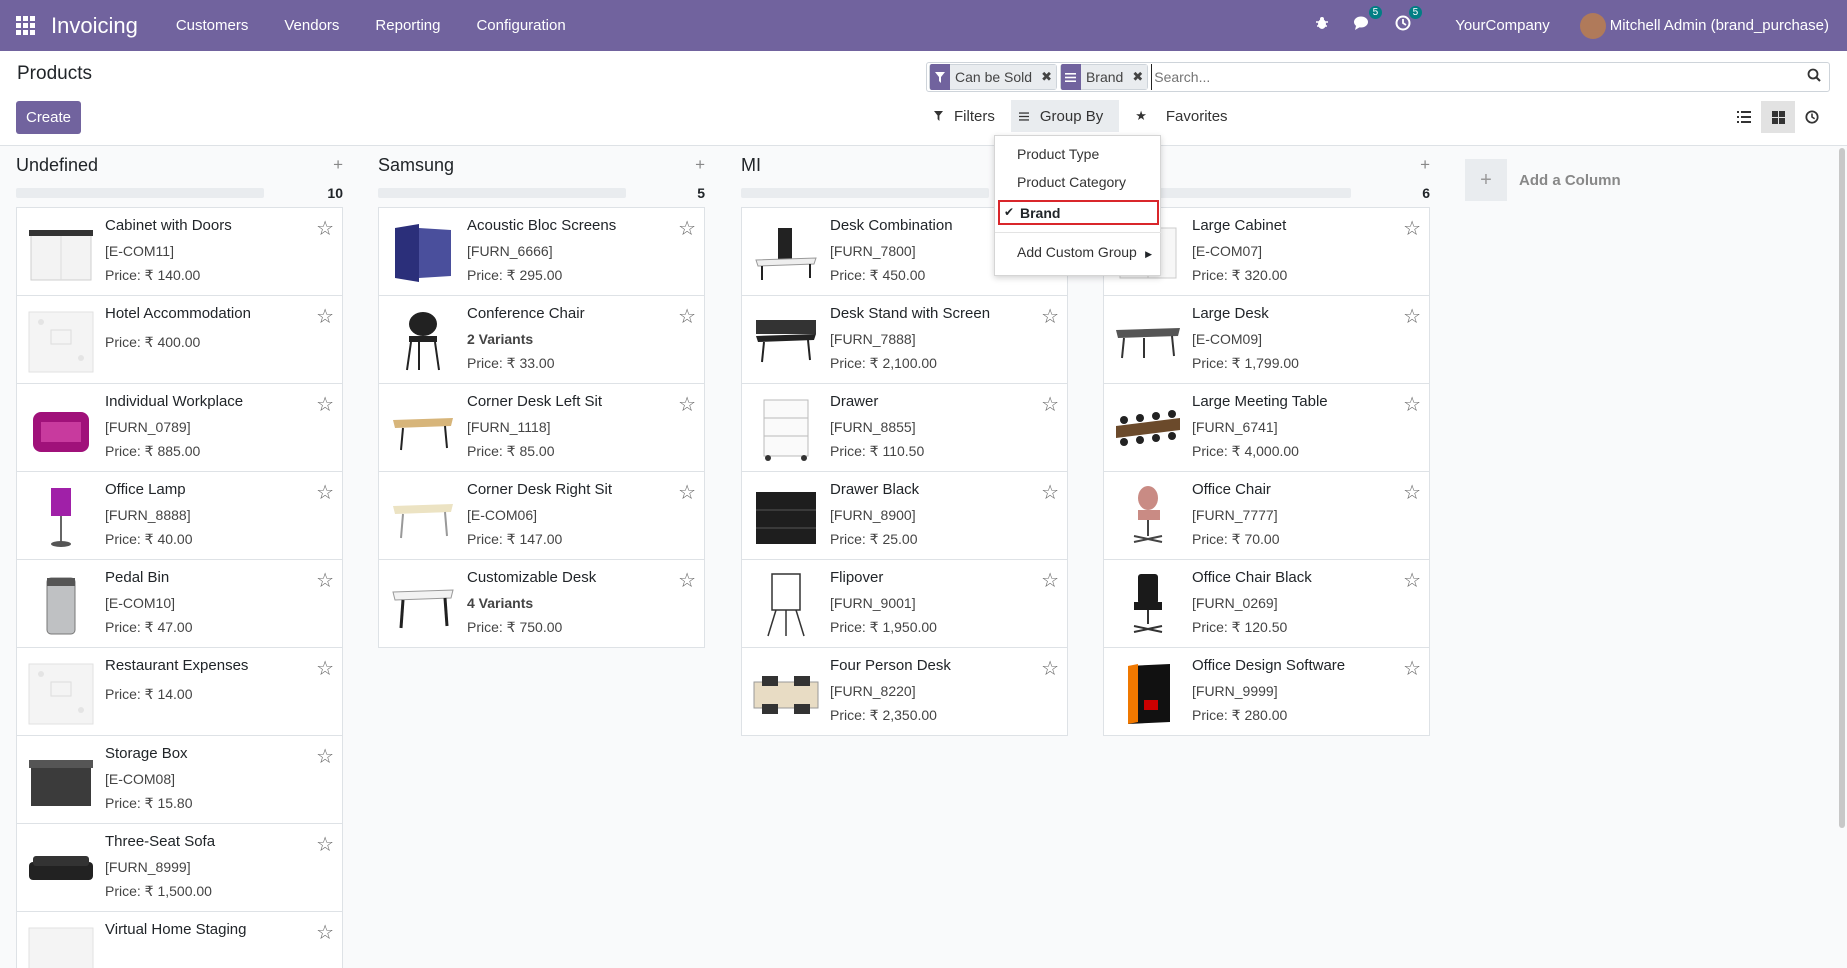  I want to click on product-name: Corner Desk Left Sit, so click(535, 401).